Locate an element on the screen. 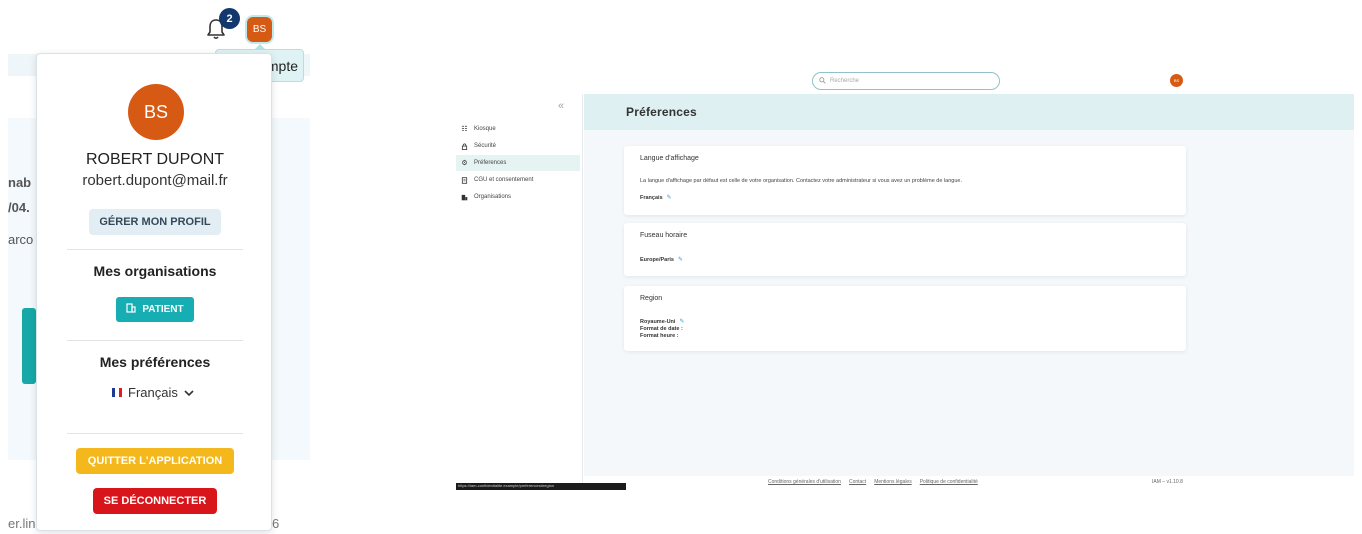  language-select: Français is located at coordinates (153, 392).